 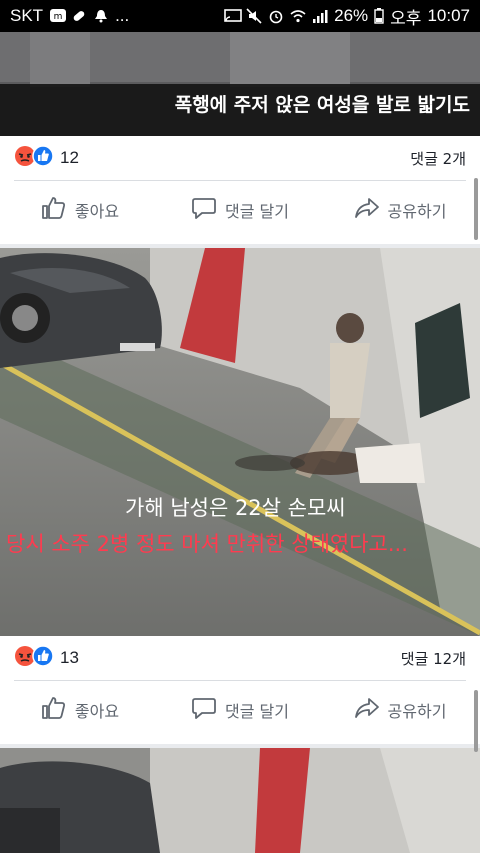 What do you see at coordinates (240, 690) in the screenshot?
I see `post-footer-2: 13 댓글 12개 좋아요 댓글 달기 공유하기` at bounding box center [240, 690].